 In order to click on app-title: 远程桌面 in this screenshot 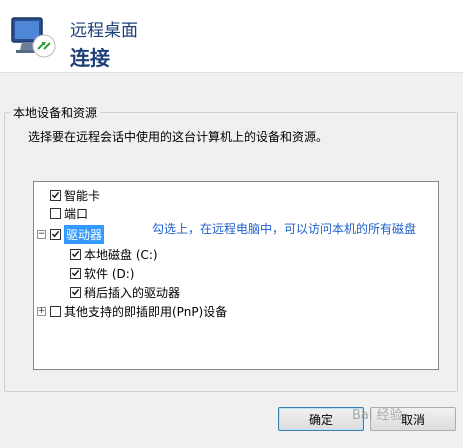, I will do `click(104, 31)`.